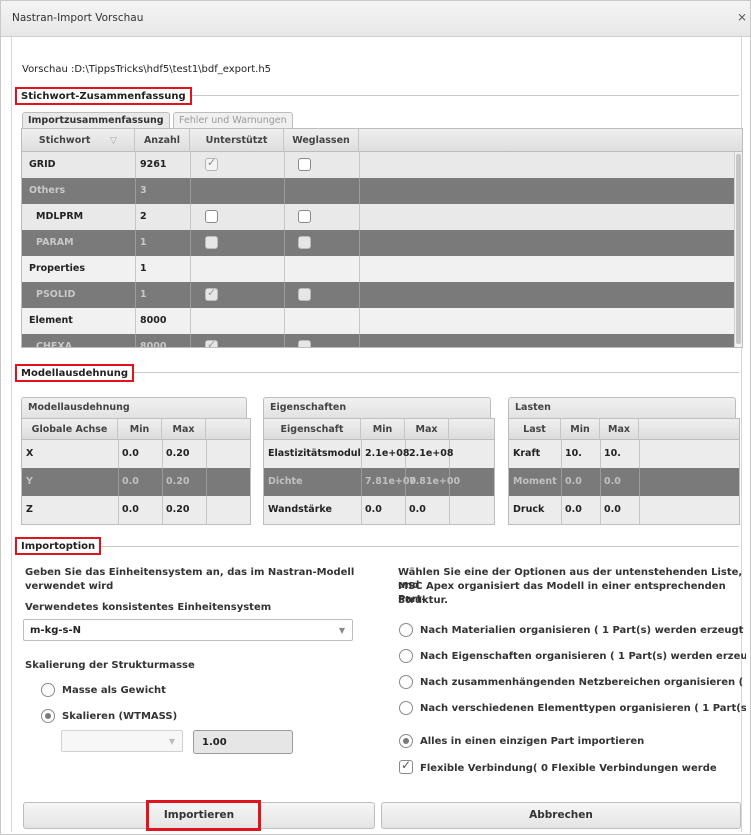  Describe the element at coordinates (300, 509) in the screenshot. I see `properties-cell: Wandstärke` at that location.